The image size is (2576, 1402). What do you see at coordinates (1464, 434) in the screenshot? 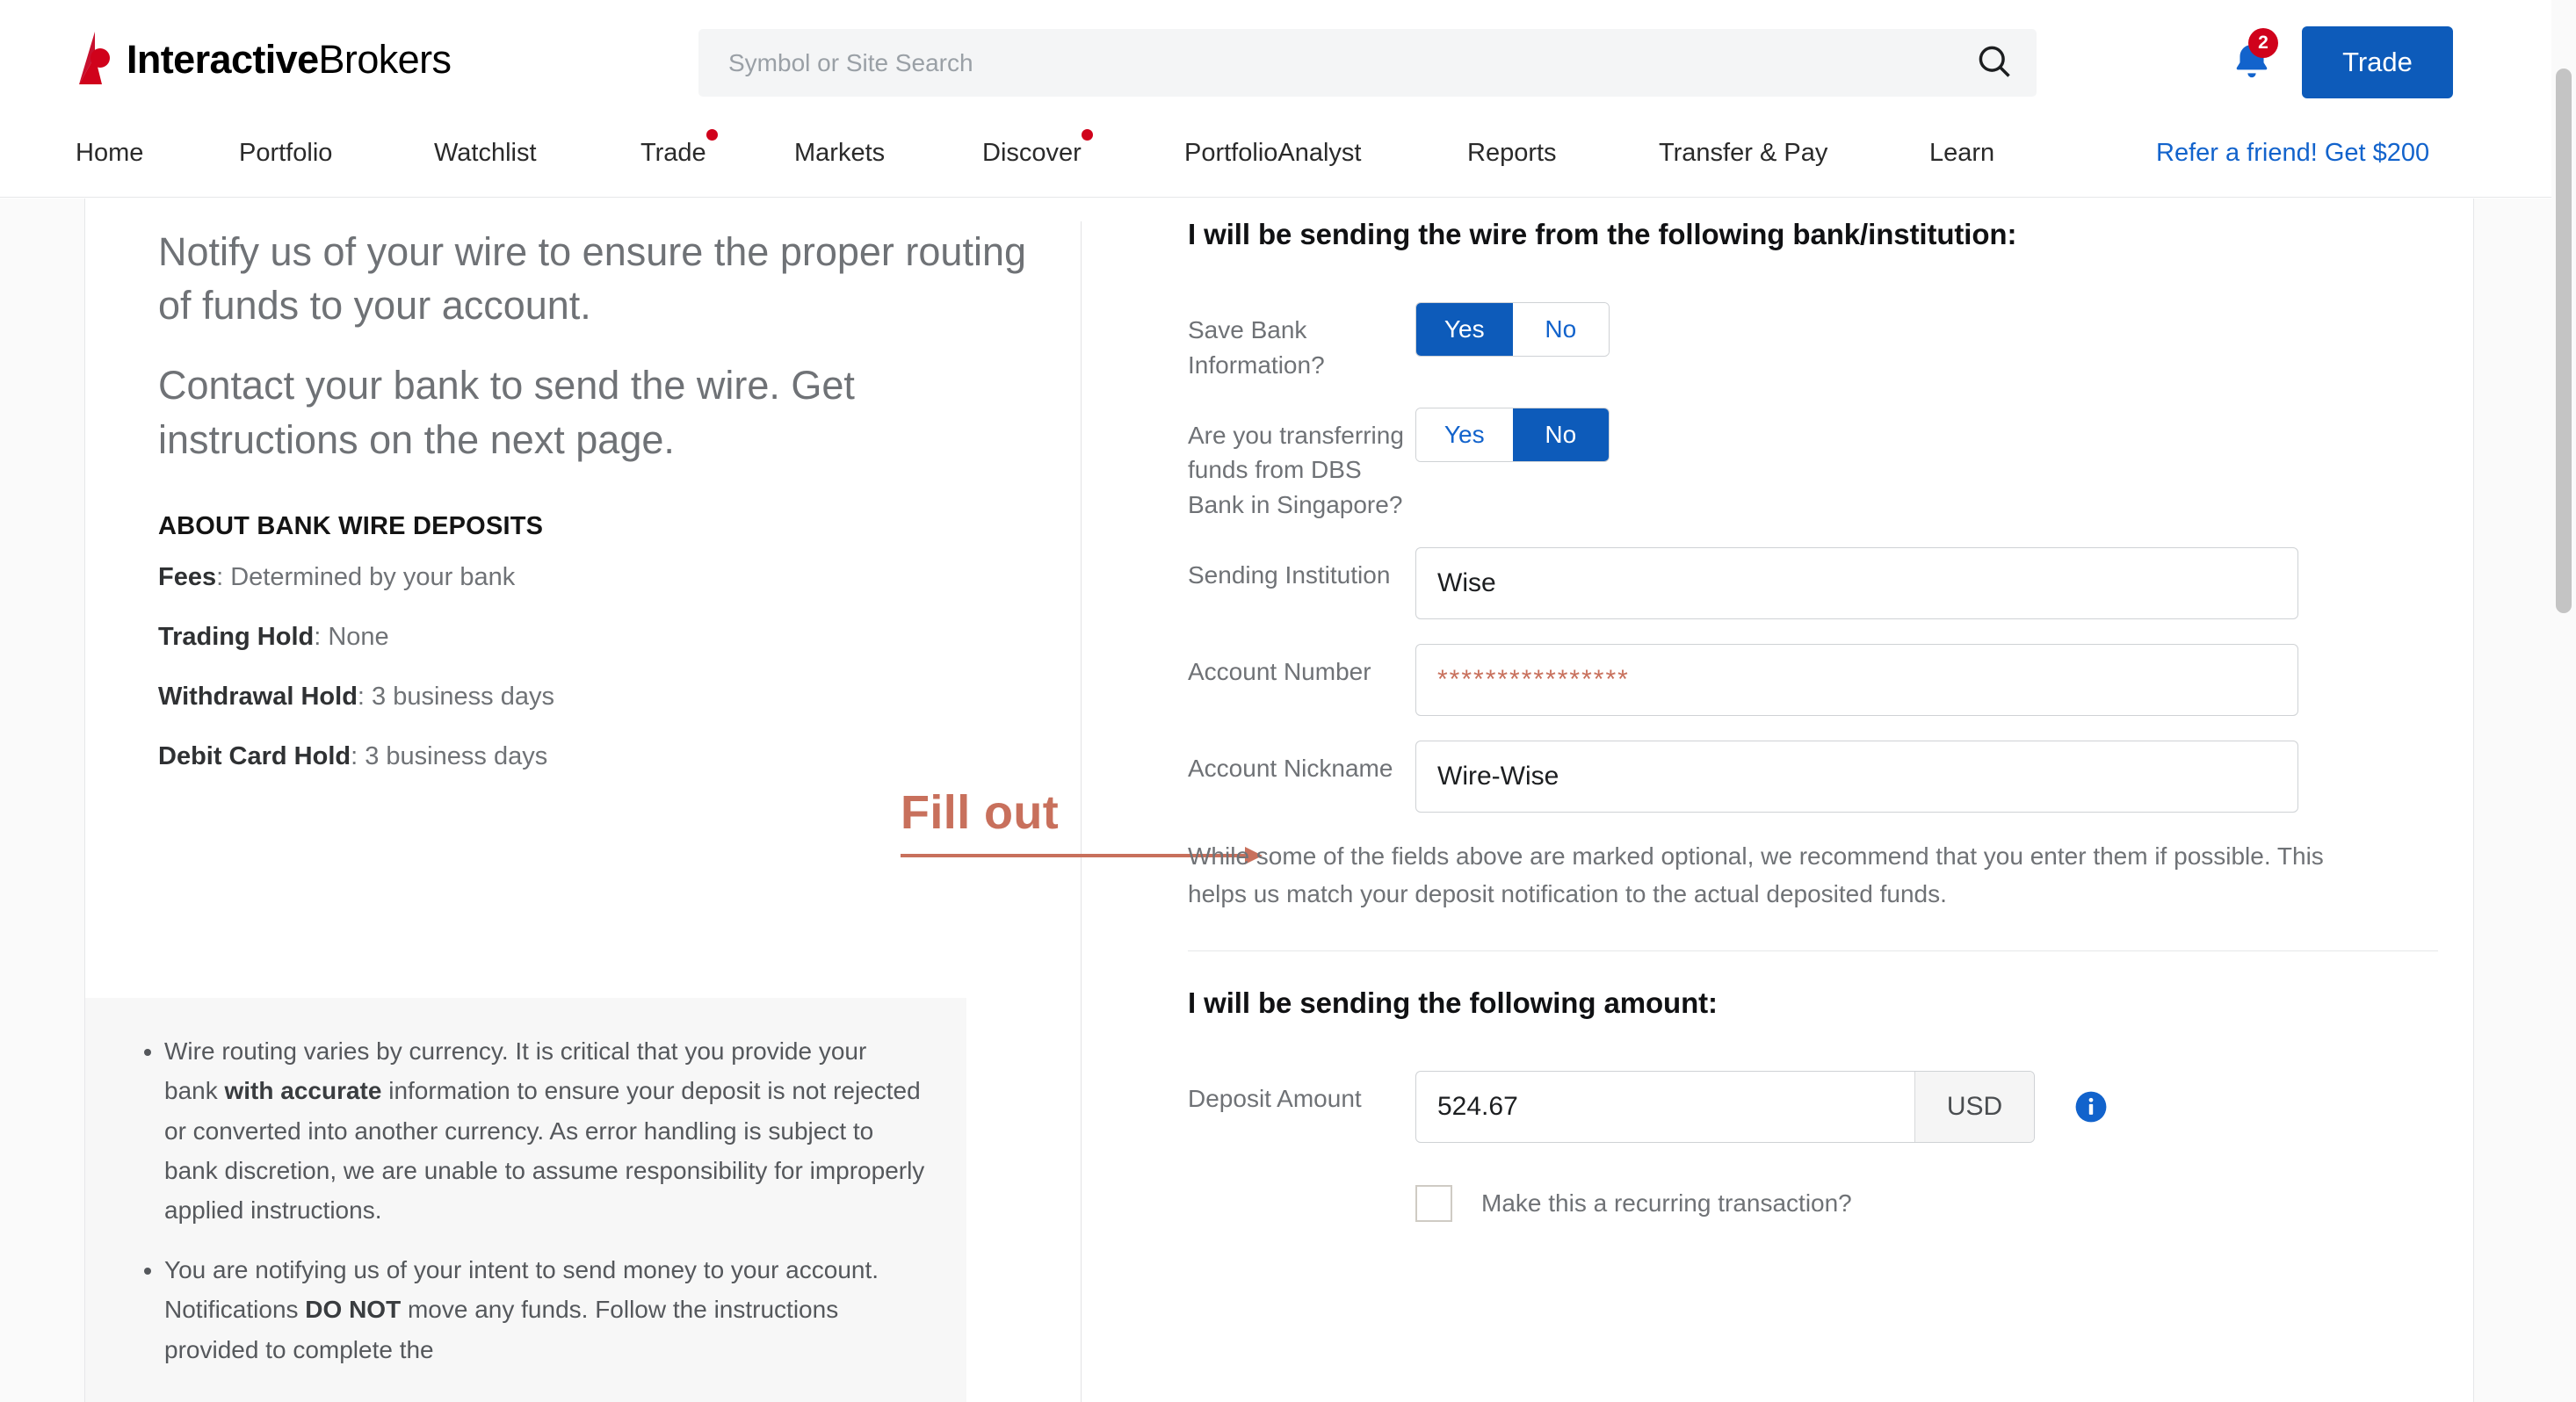
I see `dbs-yes-option: Yes` at bounding box center [1464, 434].